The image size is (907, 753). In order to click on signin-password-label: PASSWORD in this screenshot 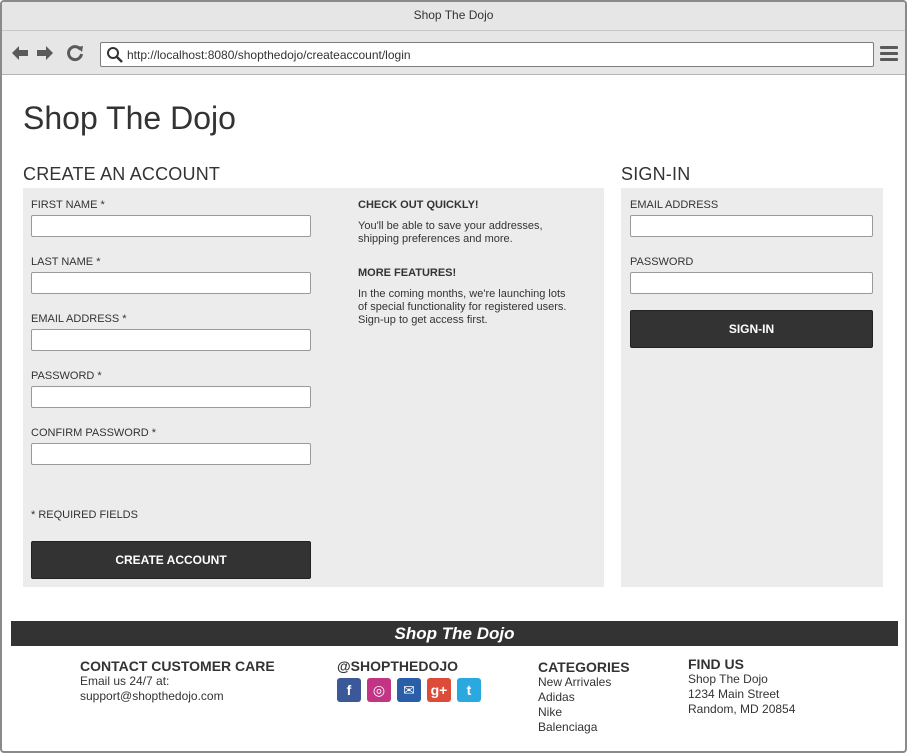, I will do `click(662, 262)`.